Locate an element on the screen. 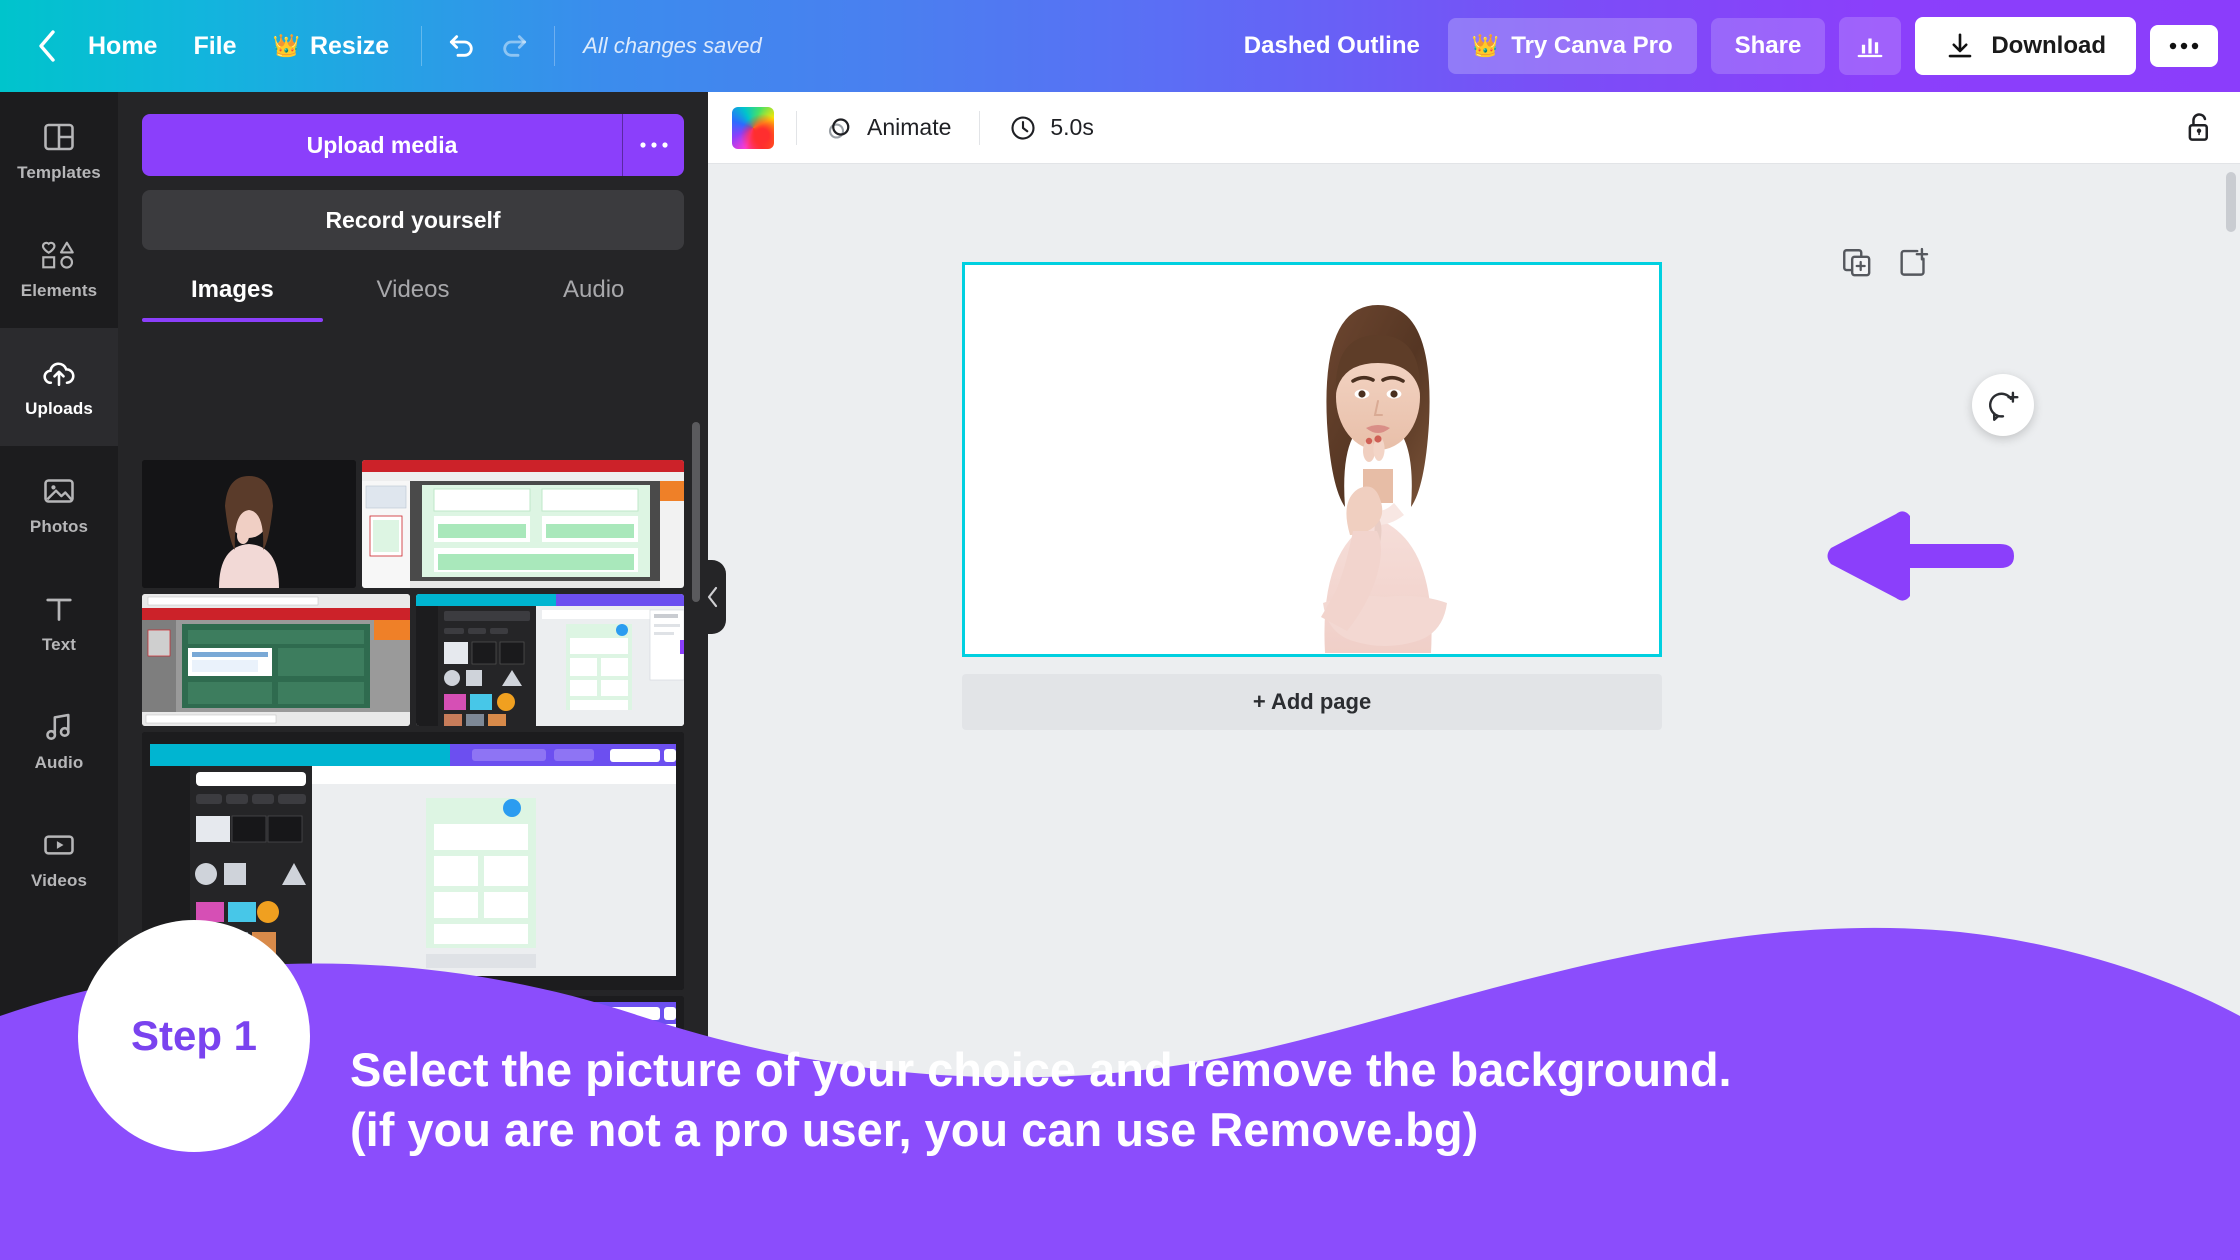  resize-label: Resize is located at coordinates (349, 45).